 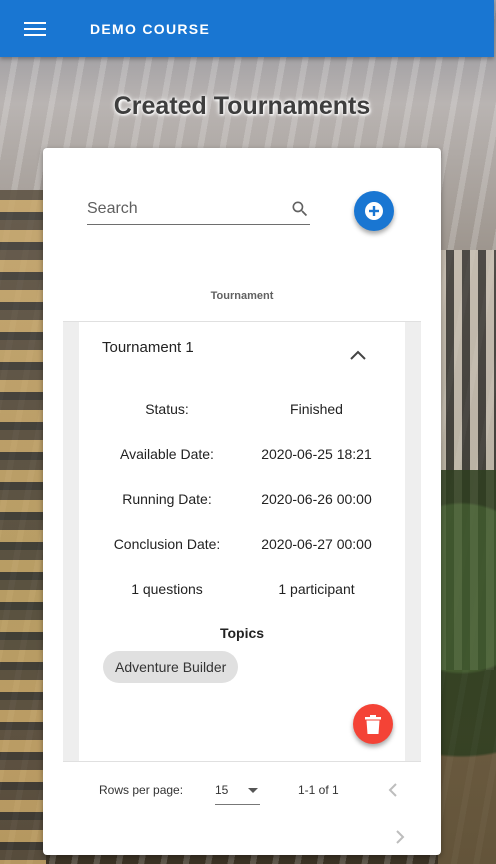 What do you see at coordinates (167, 409) in the screenshot?
I see `detail-label: Status:` at bounding box center [167, 409].